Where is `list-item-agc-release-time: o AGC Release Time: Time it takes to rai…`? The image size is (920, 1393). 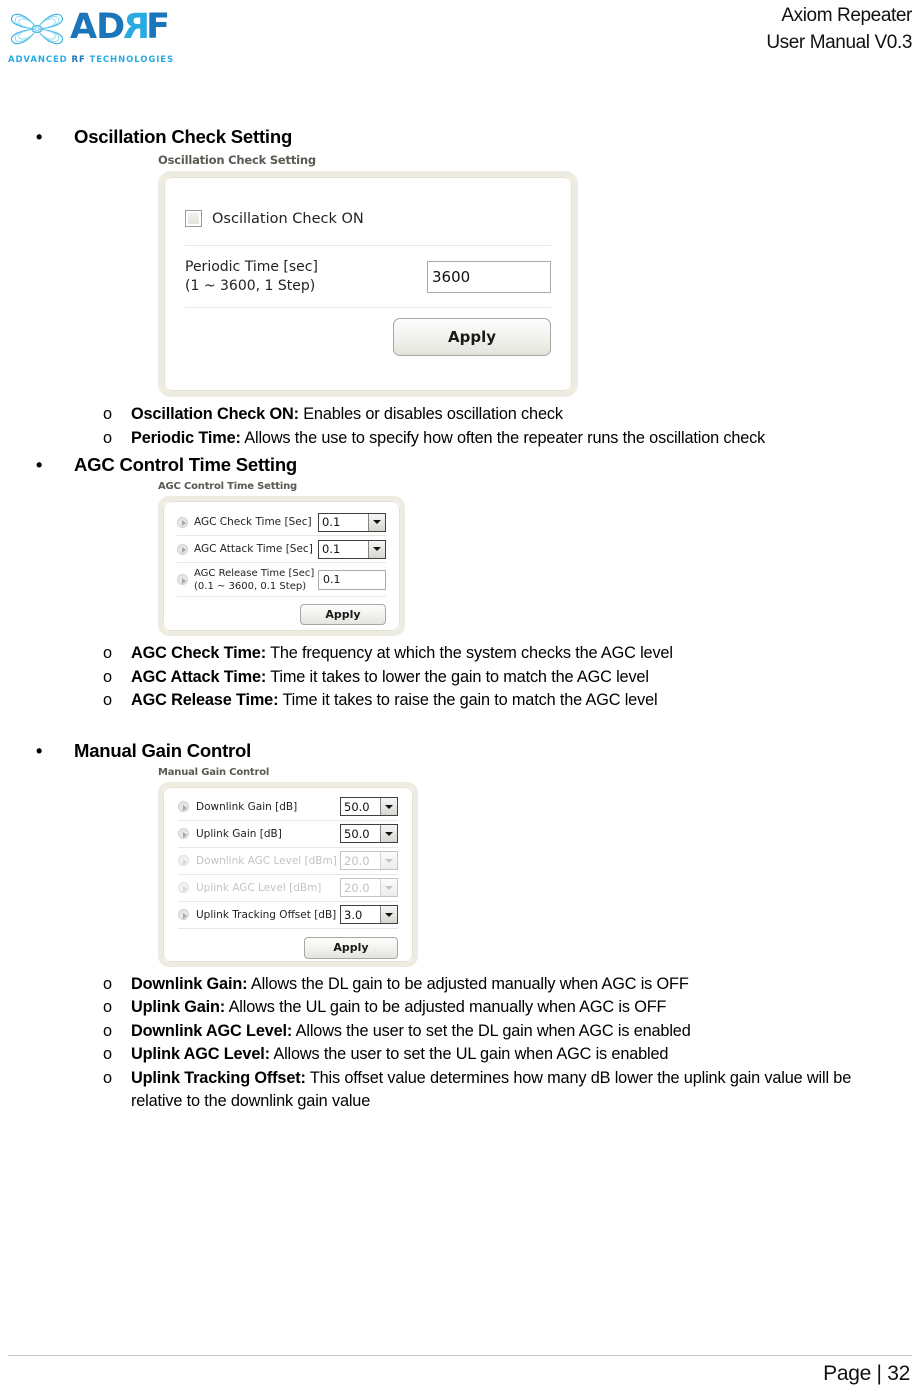
list-item-agc-release-time: o AGC Release Time: Time it takes to rai… is located at coordinates (460, 701).